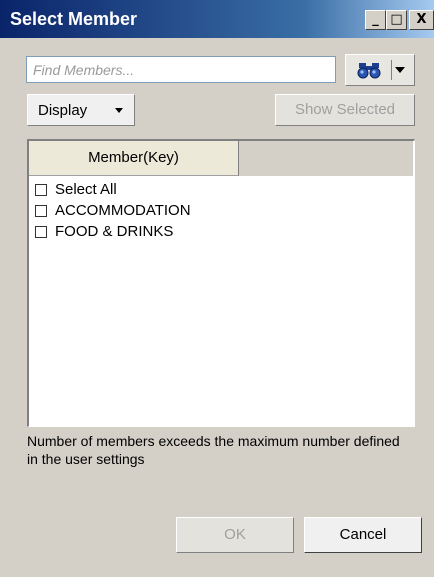 Image resolution: width=434 pixels, height=577 pixels. I want to click on list-item-label: Select All, so click(86, 189).